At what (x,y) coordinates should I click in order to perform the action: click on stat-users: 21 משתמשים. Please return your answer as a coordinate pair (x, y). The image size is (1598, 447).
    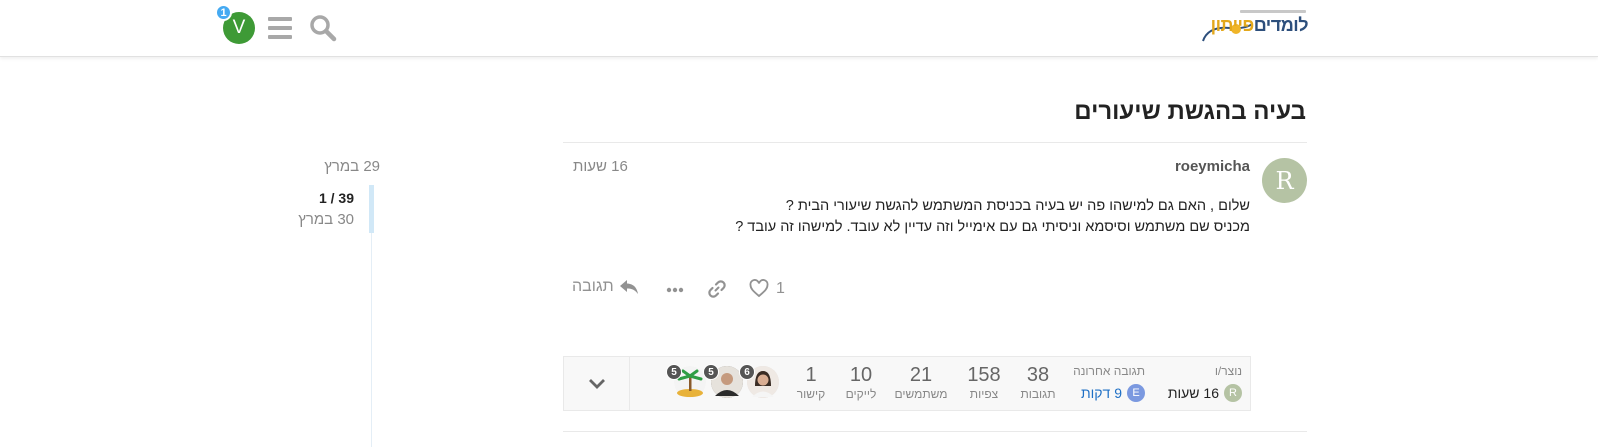
    Looking at the image, I should click on (921, 382).